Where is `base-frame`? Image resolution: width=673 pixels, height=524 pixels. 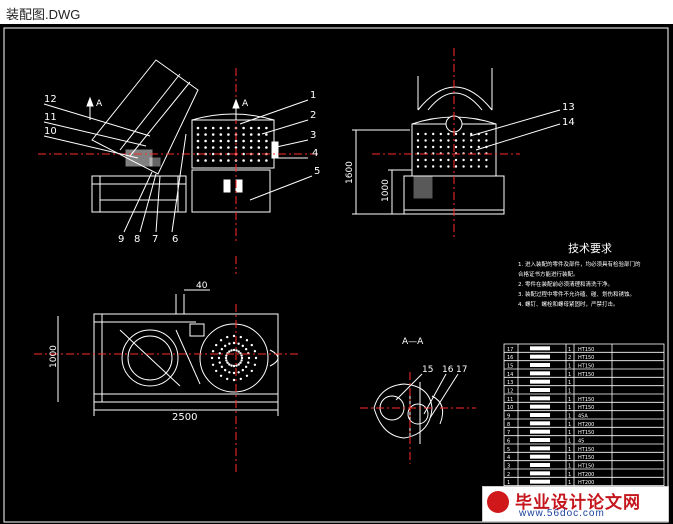 base-frame is located at coordinates (139, 194).